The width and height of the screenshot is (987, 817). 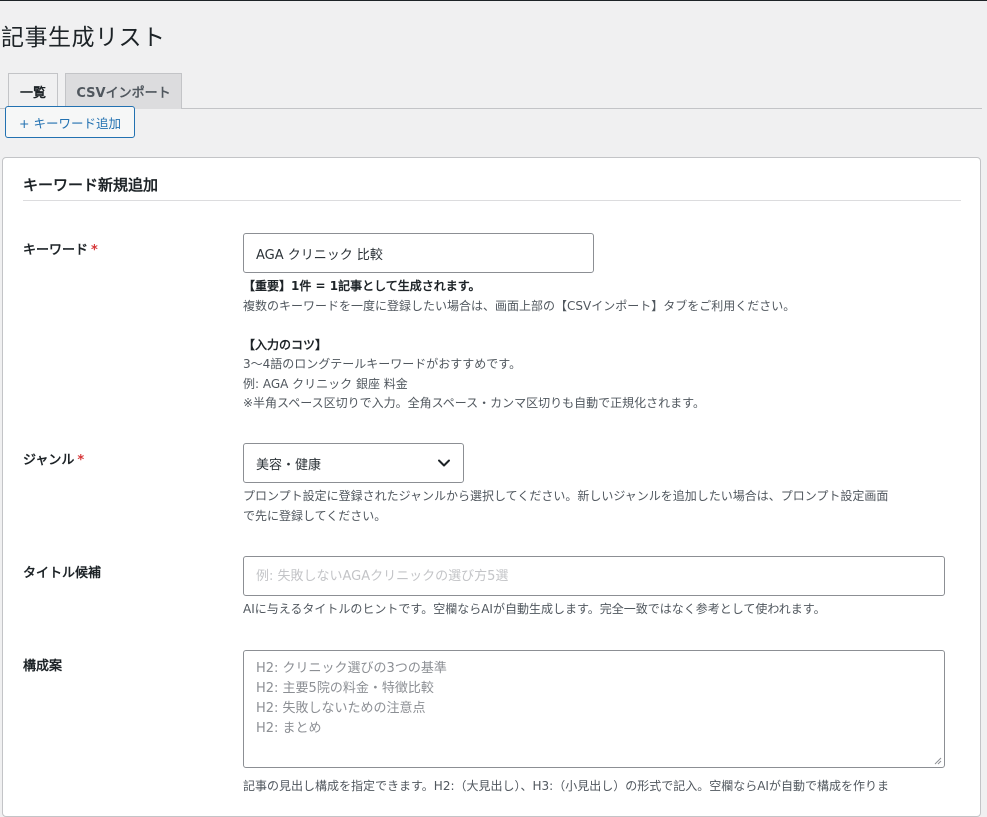 What do you see at coordinates (345, 688) in the screenshot?
I see `structure-line: H2: 主要5院の料金・特徴比較` at bounding box center [345, 688].